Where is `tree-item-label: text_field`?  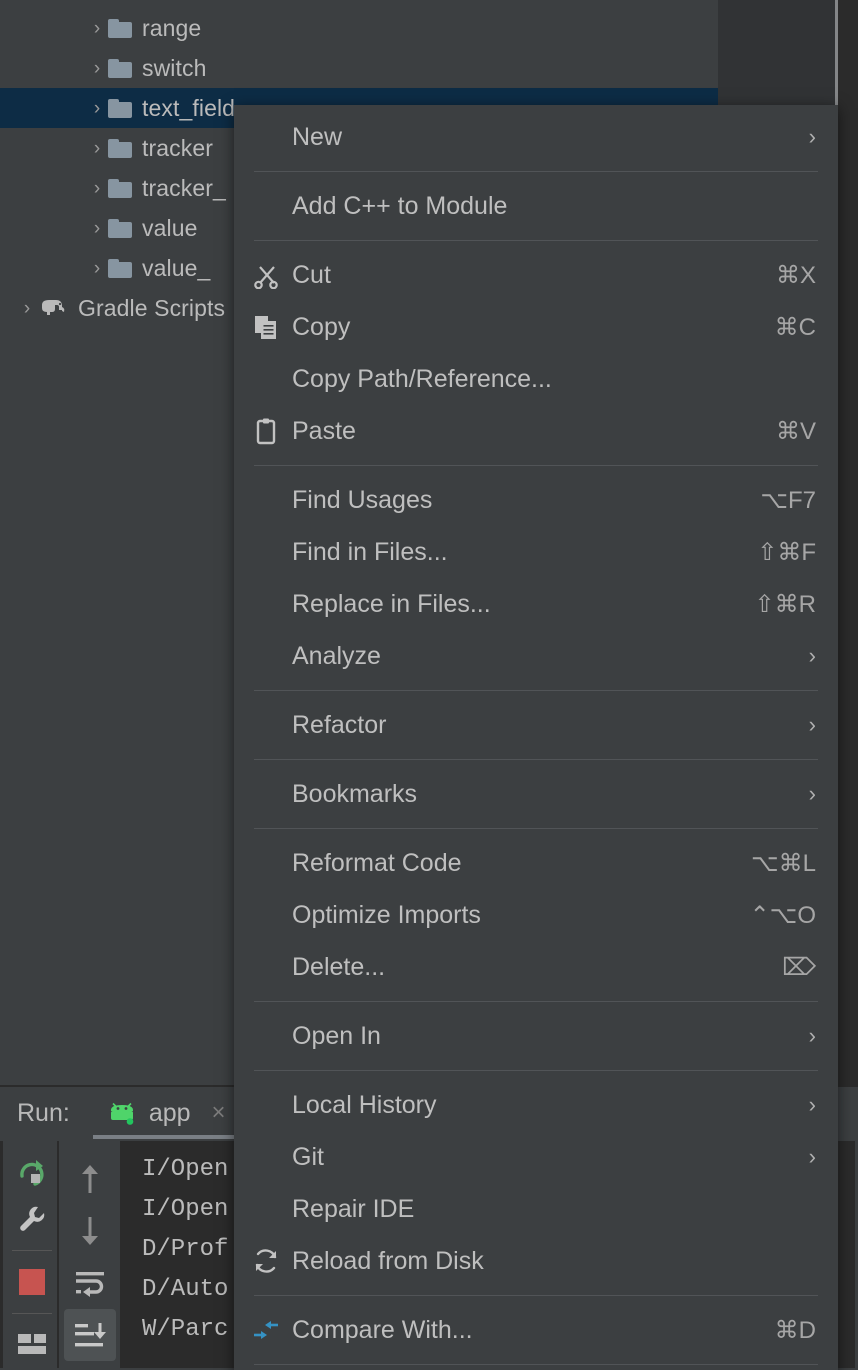
tree-item-label: text_field is located at coordinates (189, 107).